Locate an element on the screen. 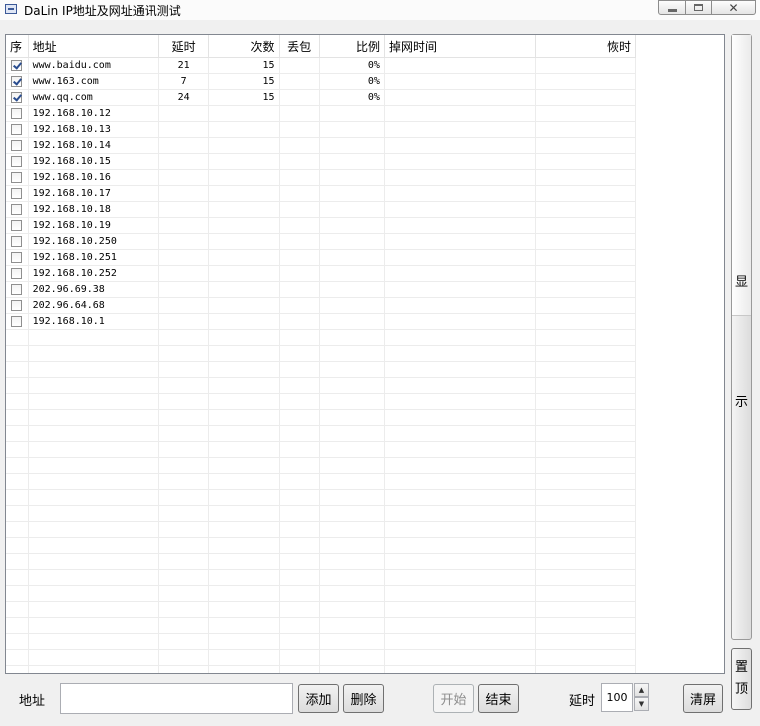 This screenshot has width=760, height=726. column-header-recover-time: 恢时 is located at coordinates (586, 46).